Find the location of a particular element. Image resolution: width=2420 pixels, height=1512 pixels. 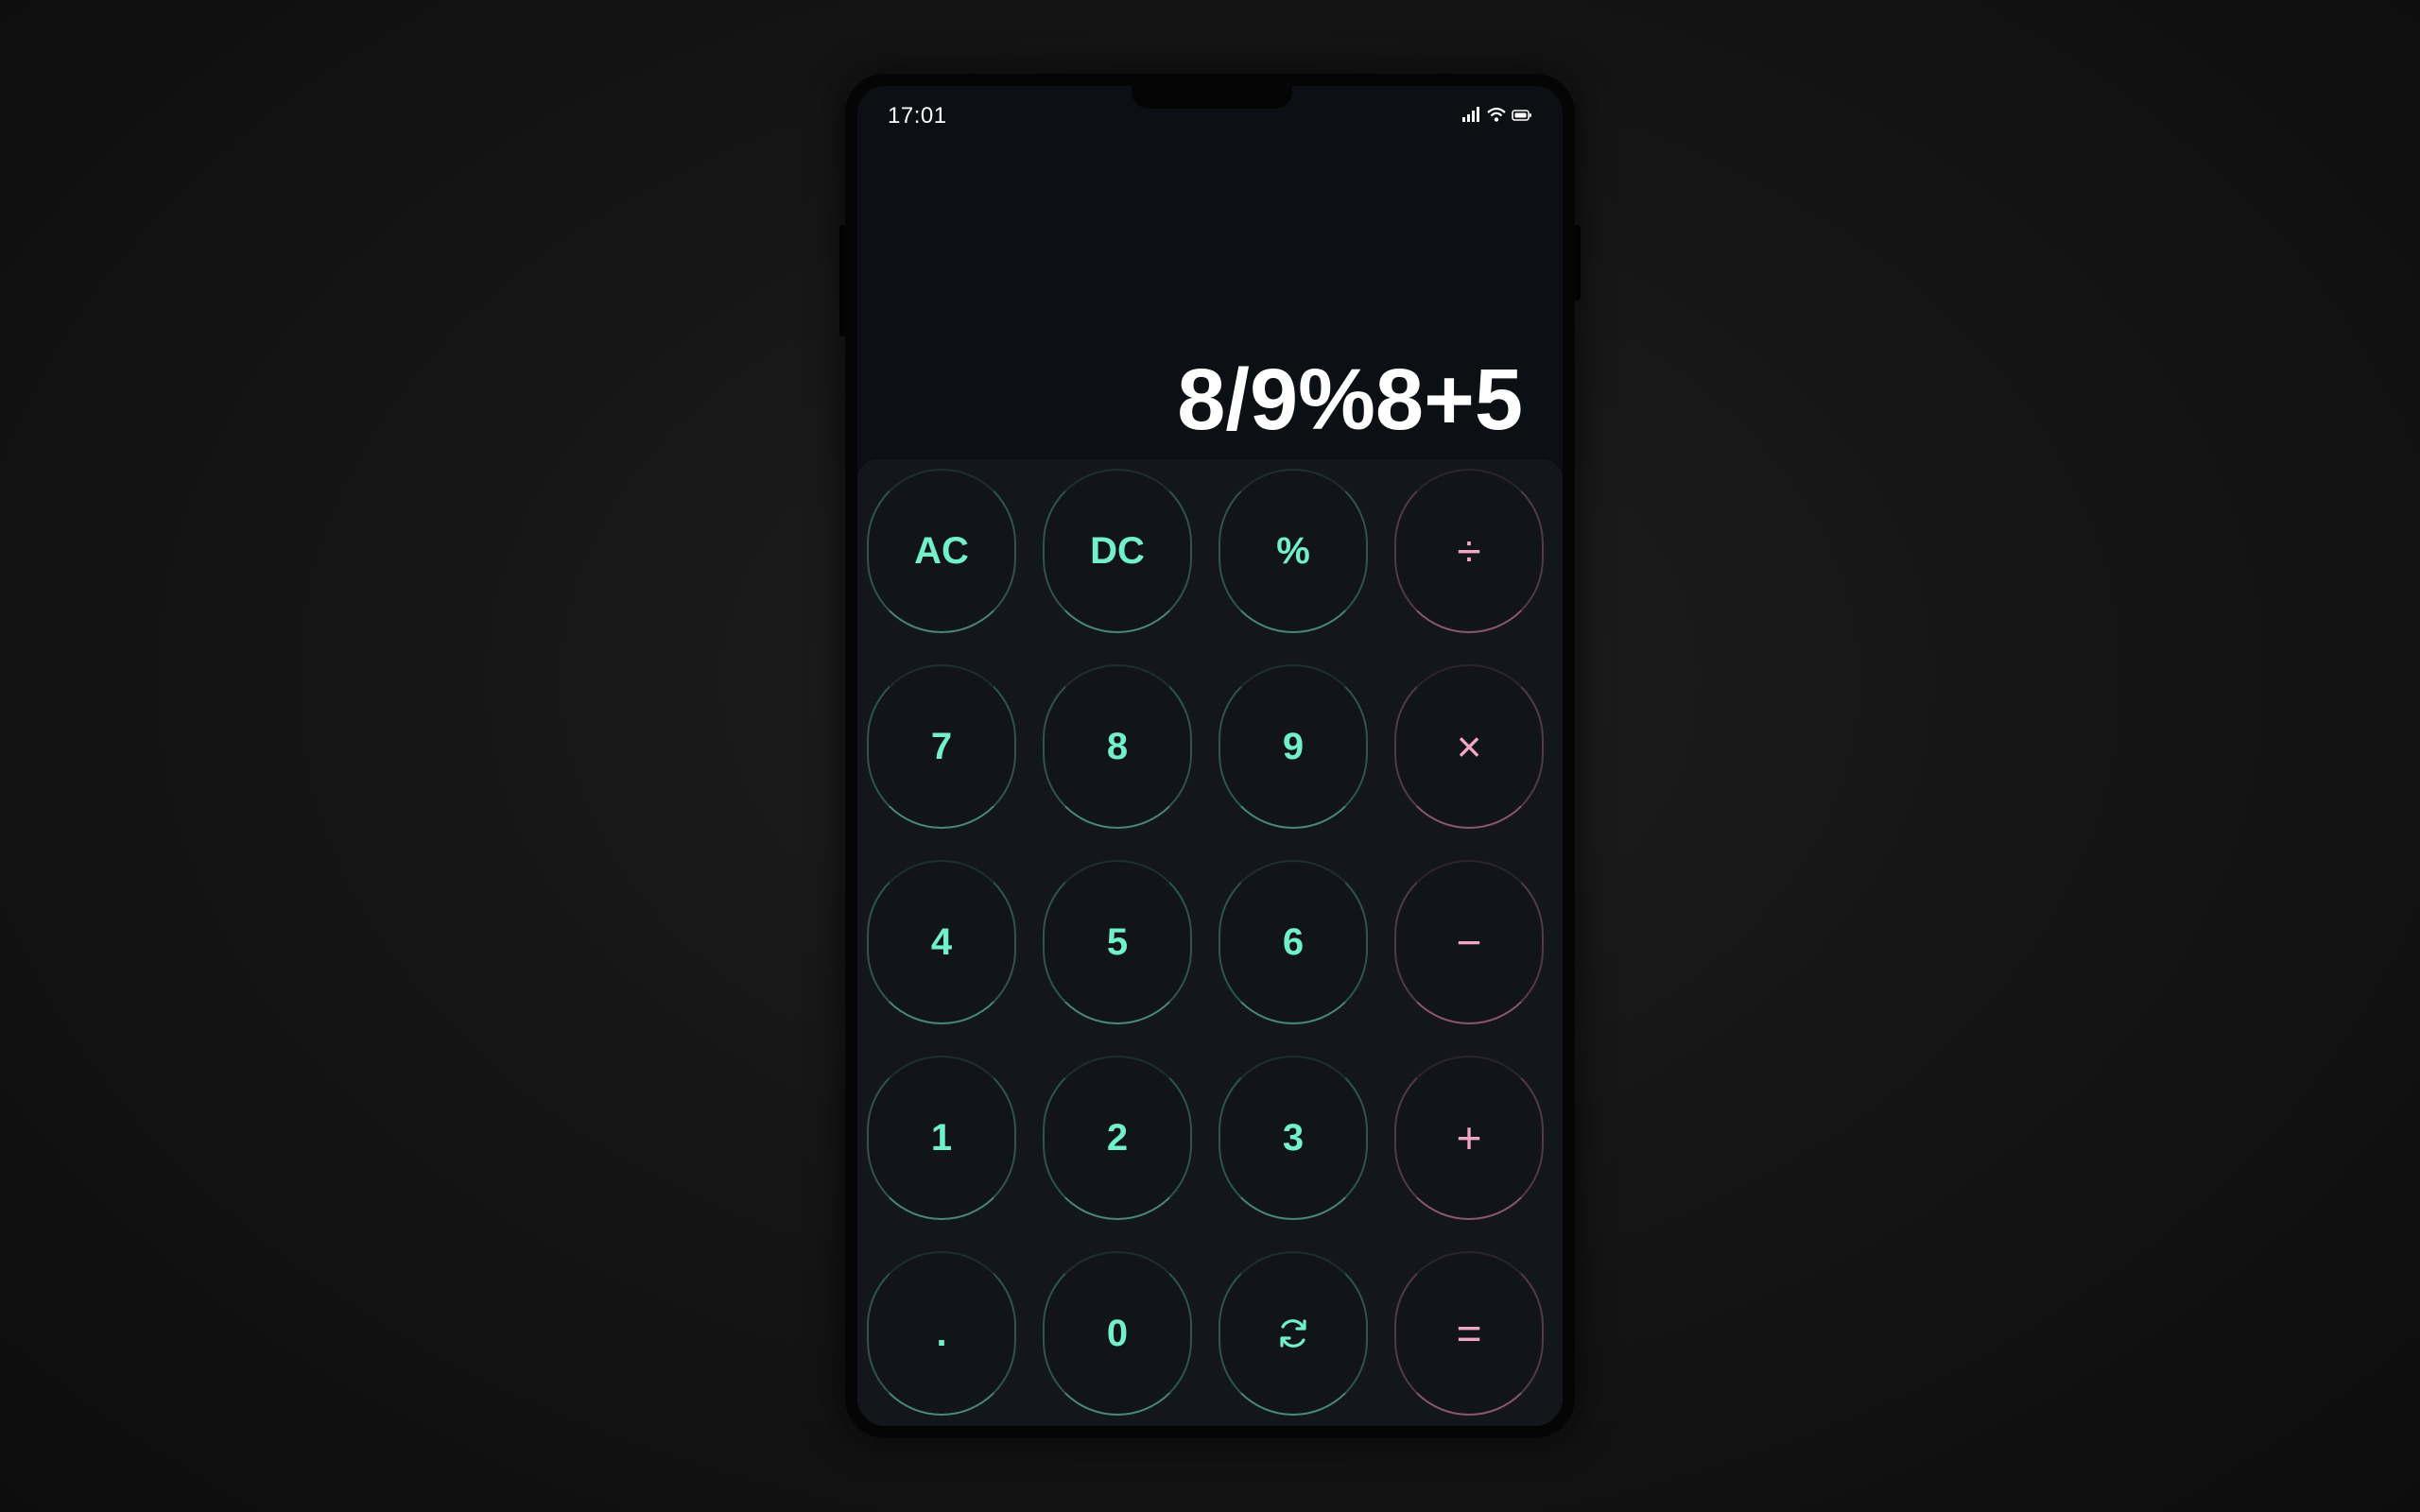

dc-button: DC is located at coordinates (1117, 551).